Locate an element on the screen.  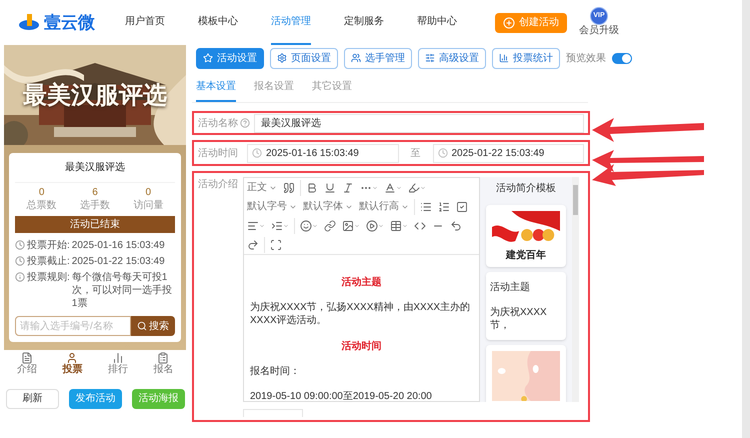
search-field: 请输入选手编号/名称 is located at coordinates (73, 326).